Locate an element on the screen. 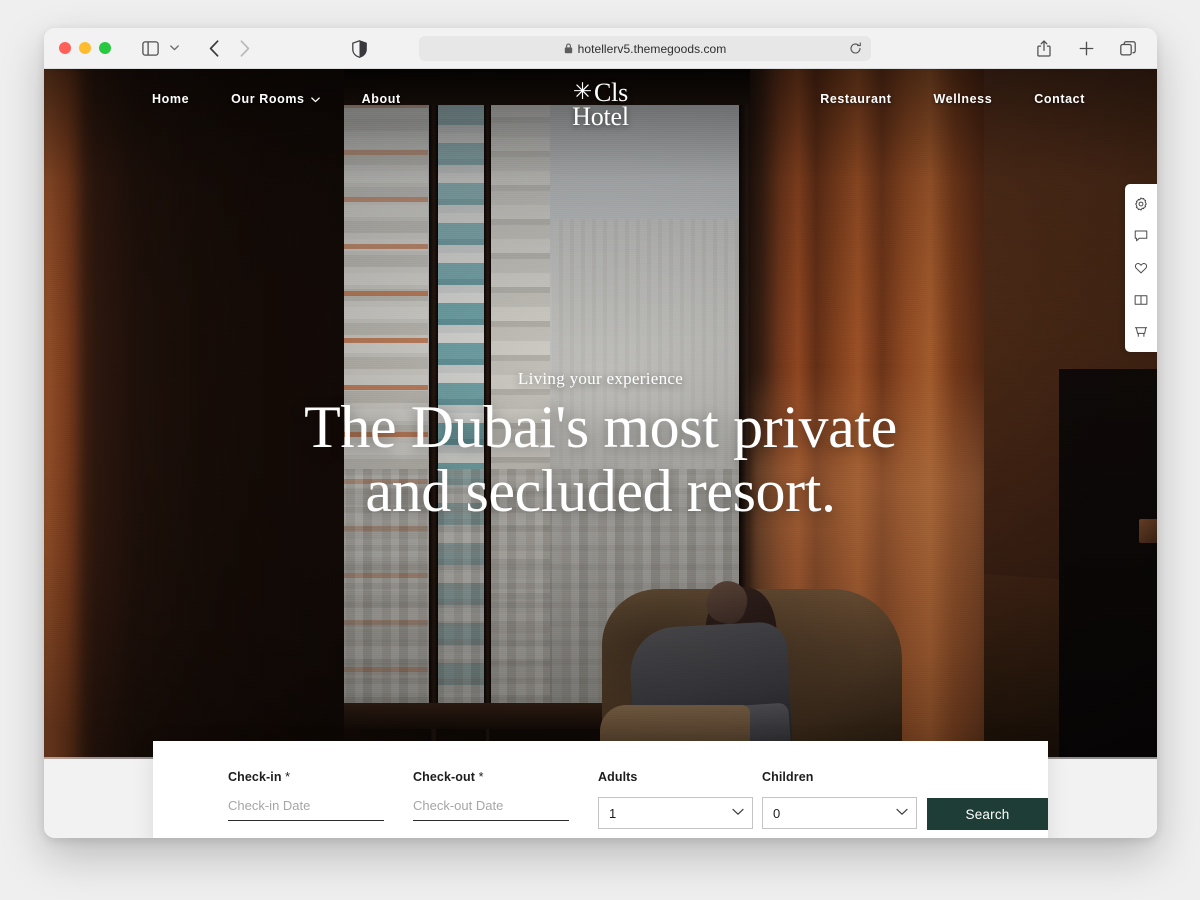  adults-label: Adults is located at coordinates (618, 777).